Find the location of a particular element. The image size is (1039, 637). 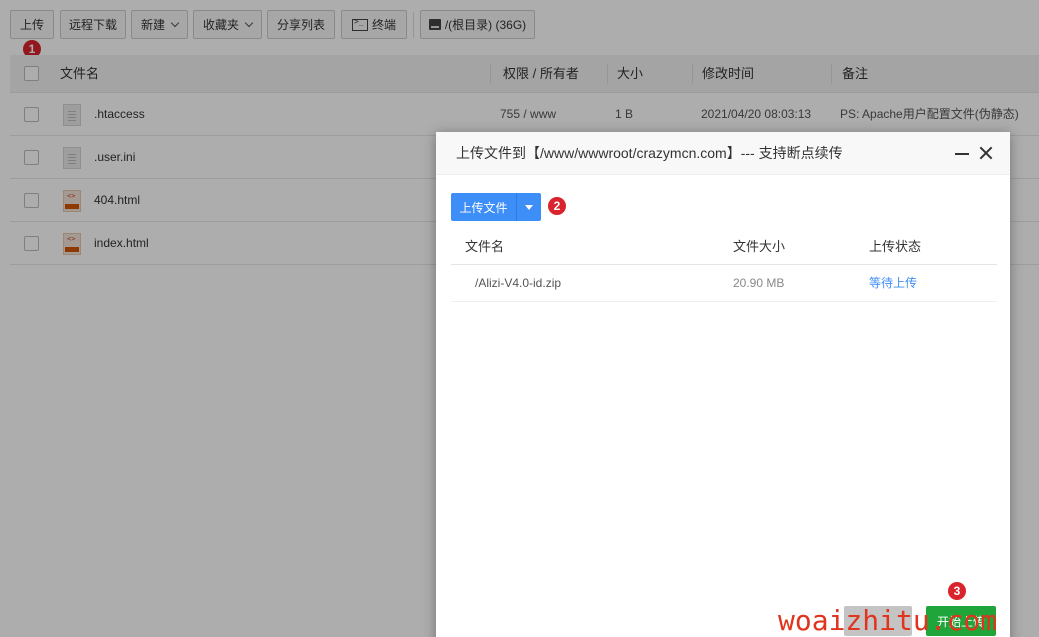

watermark: woaizhitu.com is located at coordinates (888, 620).